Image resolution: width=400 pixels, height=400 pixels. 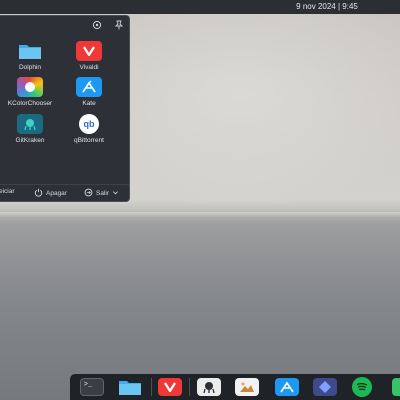 I want to click on launcher-footer: eiciar Apagar Salir, so click(x=64, y=192).